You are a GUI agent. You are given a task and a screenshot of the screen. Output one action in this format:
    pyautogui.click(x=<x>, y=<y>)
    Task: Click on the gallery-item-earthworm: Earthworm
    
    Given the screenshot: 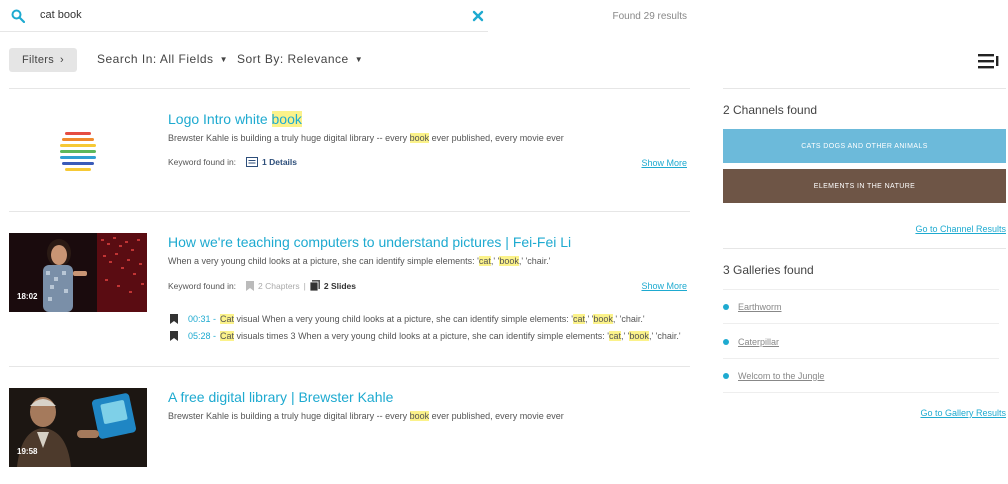 What is the action you would take?
    pyautogui.click(x=861, y=307)
    